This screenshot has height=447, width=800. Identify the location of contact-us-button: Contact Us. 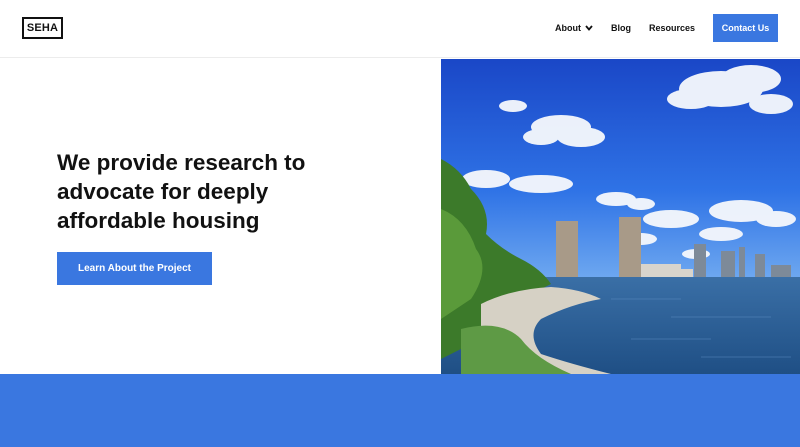
(745, 28).